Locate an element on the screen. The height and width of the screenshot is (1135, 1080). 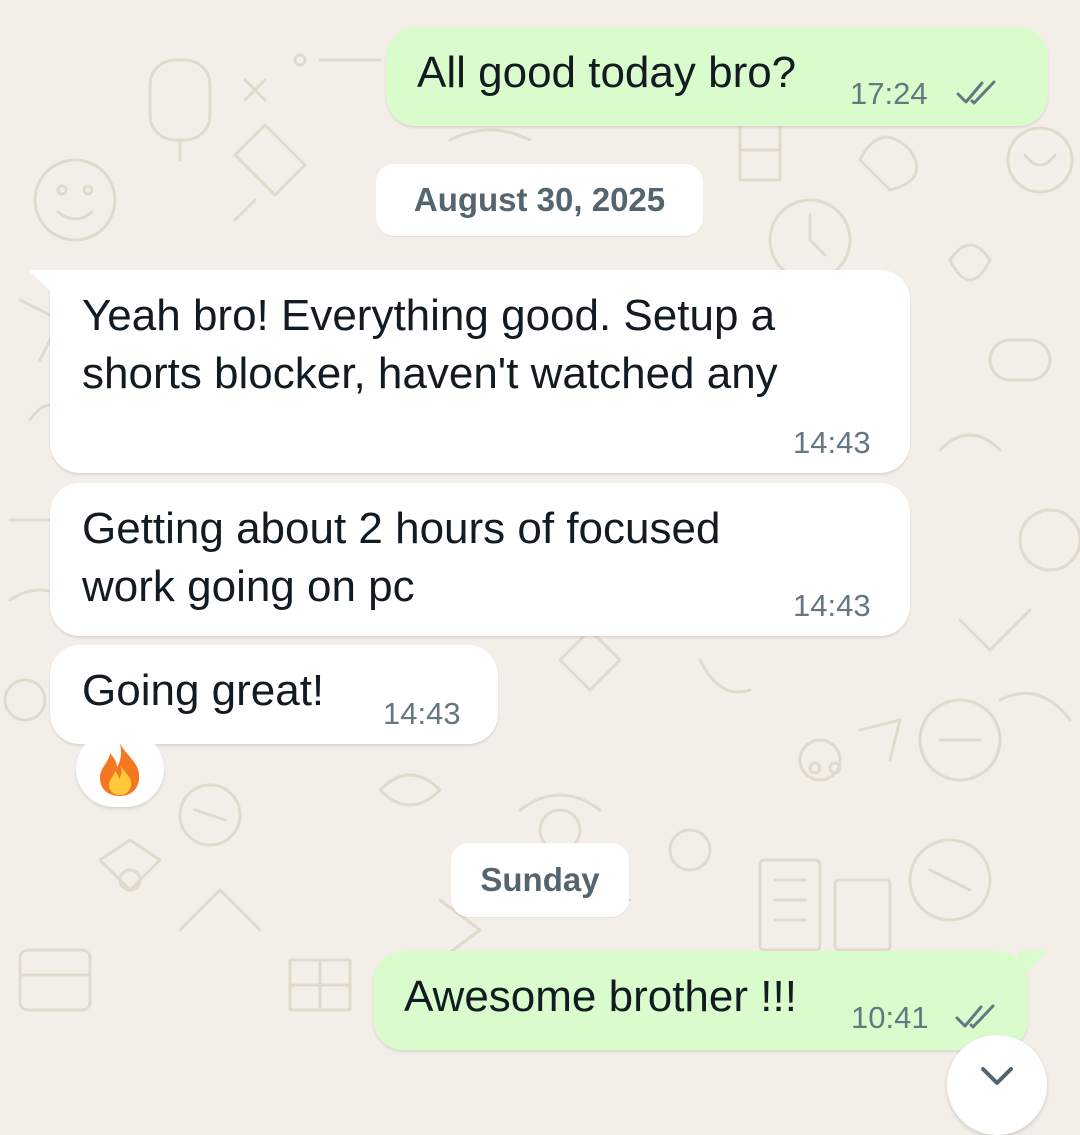
fire-emoji-icon is located at coordinates (120, 769).